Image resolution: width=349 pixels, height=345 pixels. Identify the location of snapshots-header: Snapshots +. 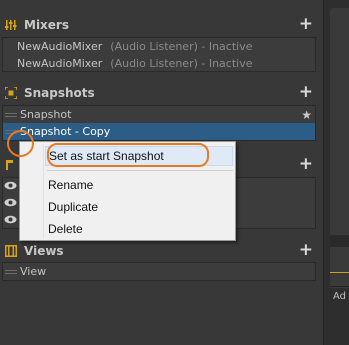
(160, 92).